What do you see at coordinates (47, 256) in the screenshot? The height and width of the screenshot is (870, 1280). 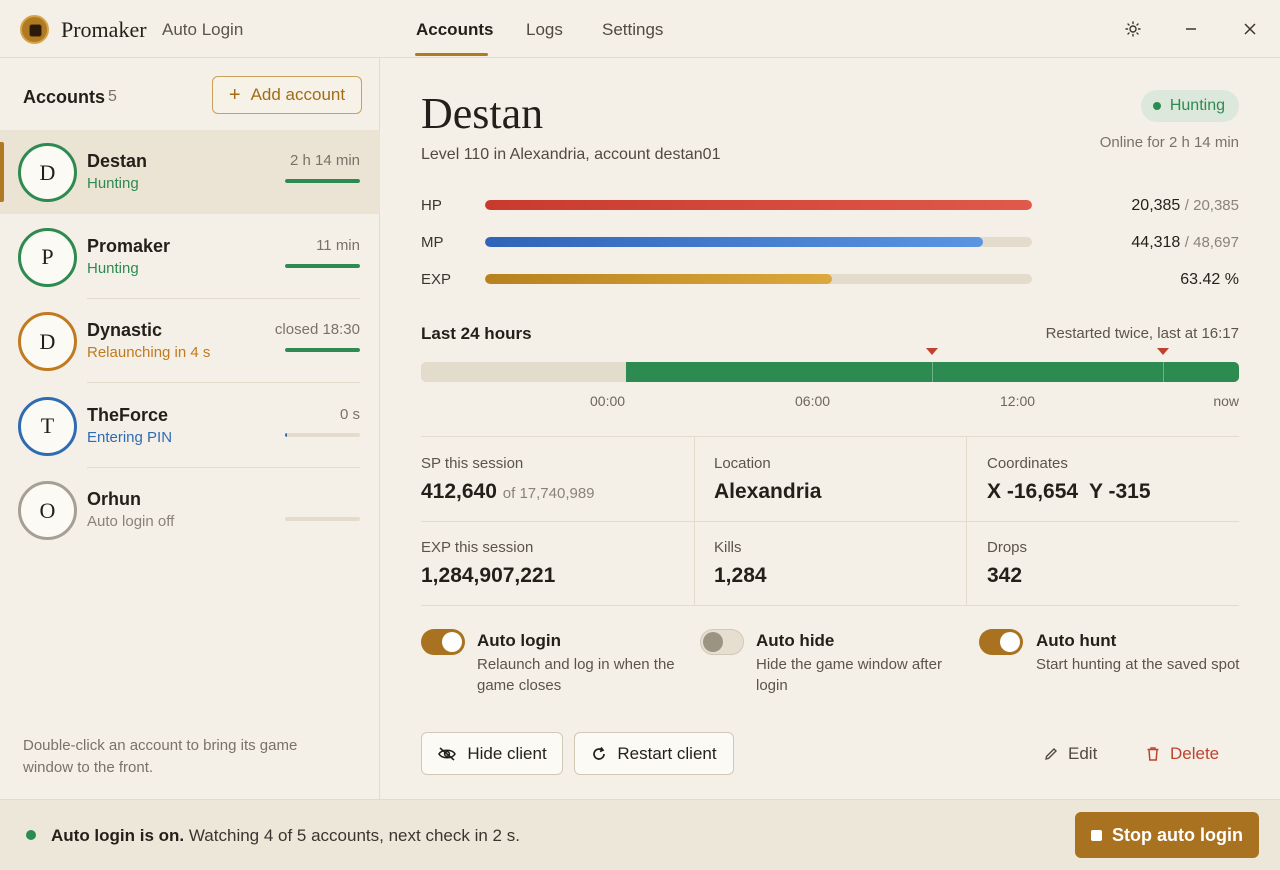 I see `avatar-initial: P` at bounding box center [47, 256].